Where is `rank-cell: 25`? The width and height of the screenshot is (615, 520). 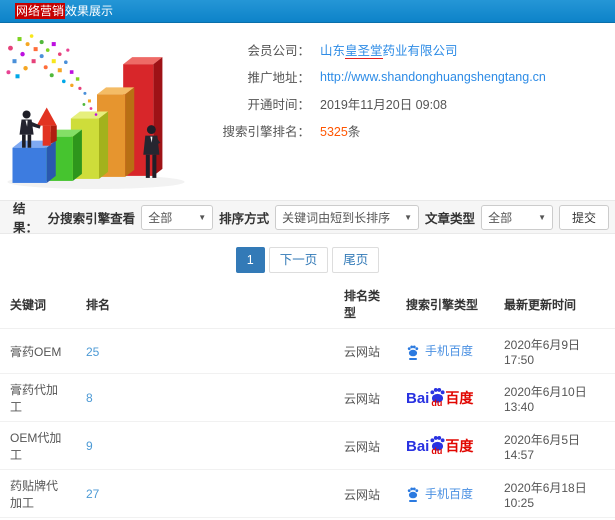 rank-cell: 25 is located at coordinates (205, 351).